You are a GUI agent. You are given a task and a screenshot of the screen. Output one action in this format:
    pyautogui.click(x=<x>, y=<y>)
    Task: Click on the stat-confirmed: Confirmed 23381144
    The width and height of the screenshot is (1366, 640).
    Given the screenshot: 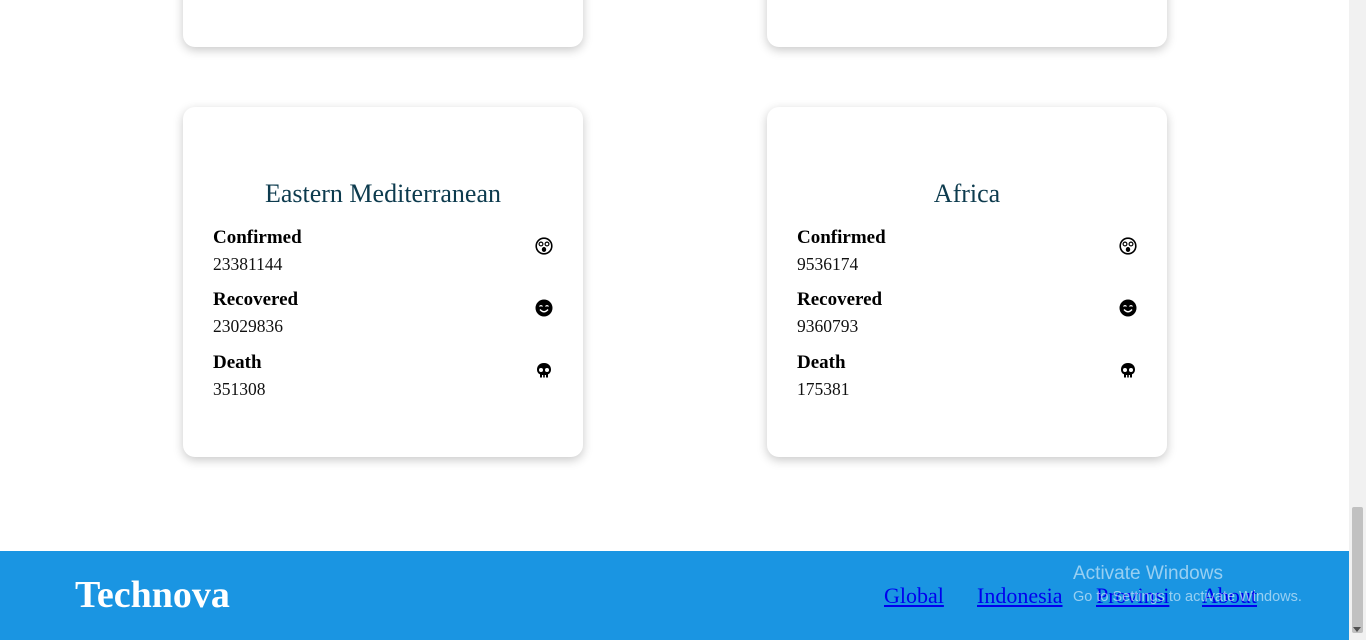 What is the action you would take?
    pyautogui.click(x=383, y=252)
    